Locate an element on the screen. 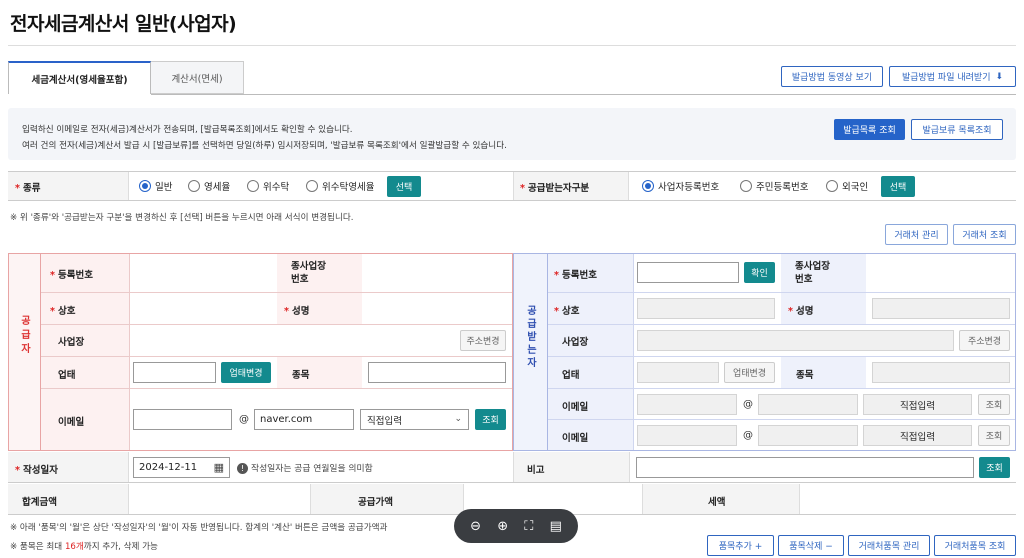 The width and height of the screenshot is (1024, 558). supplier-item-label: 종목 is located at coordinates (301, 375).